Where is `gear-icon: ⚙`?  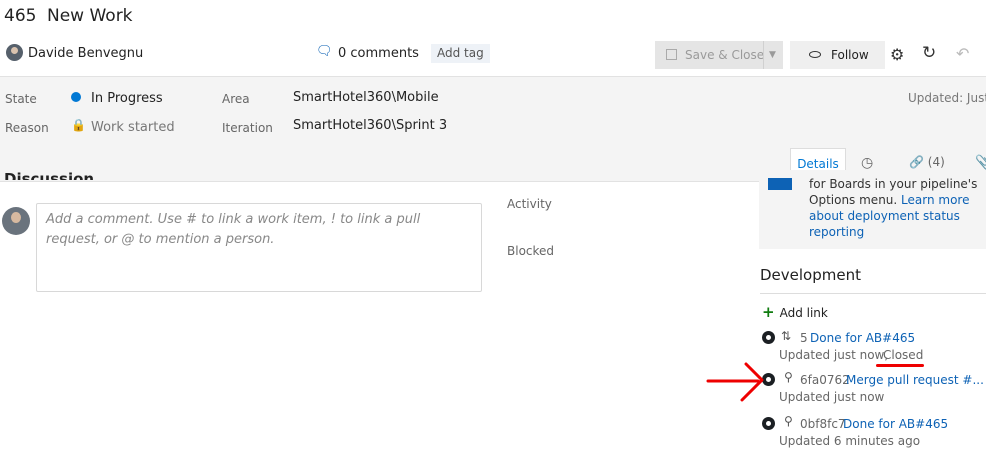 gear-icon: ⚙ is located at coordinates (897, 54).